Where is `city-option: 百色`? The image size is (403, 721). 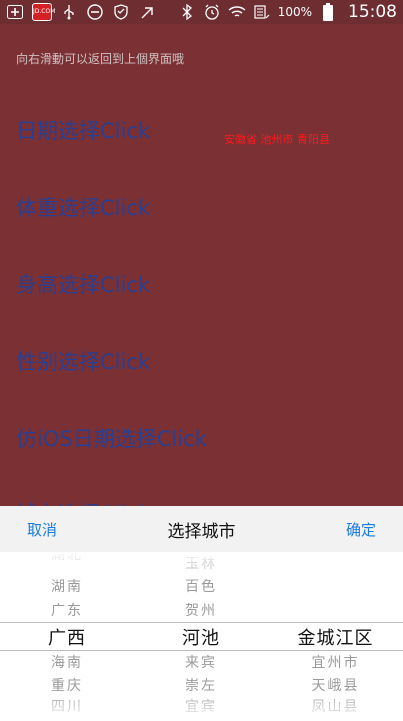
city-option: 百色 is located at coordinates (201, 586).